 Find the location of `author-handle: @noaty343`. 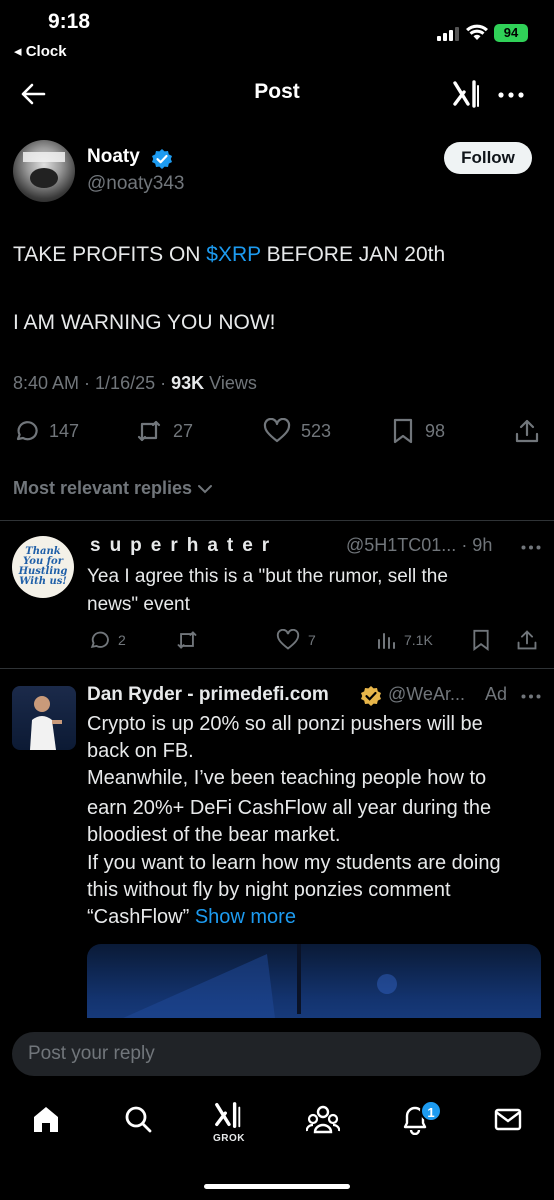

author-handle: @noaty343 is located at coordinates (135, 184).